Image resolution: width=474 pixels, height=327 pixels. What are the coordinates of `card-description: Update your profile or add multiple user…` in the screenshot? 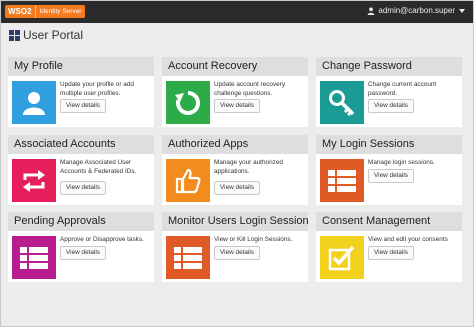 It's located at (97, 89).